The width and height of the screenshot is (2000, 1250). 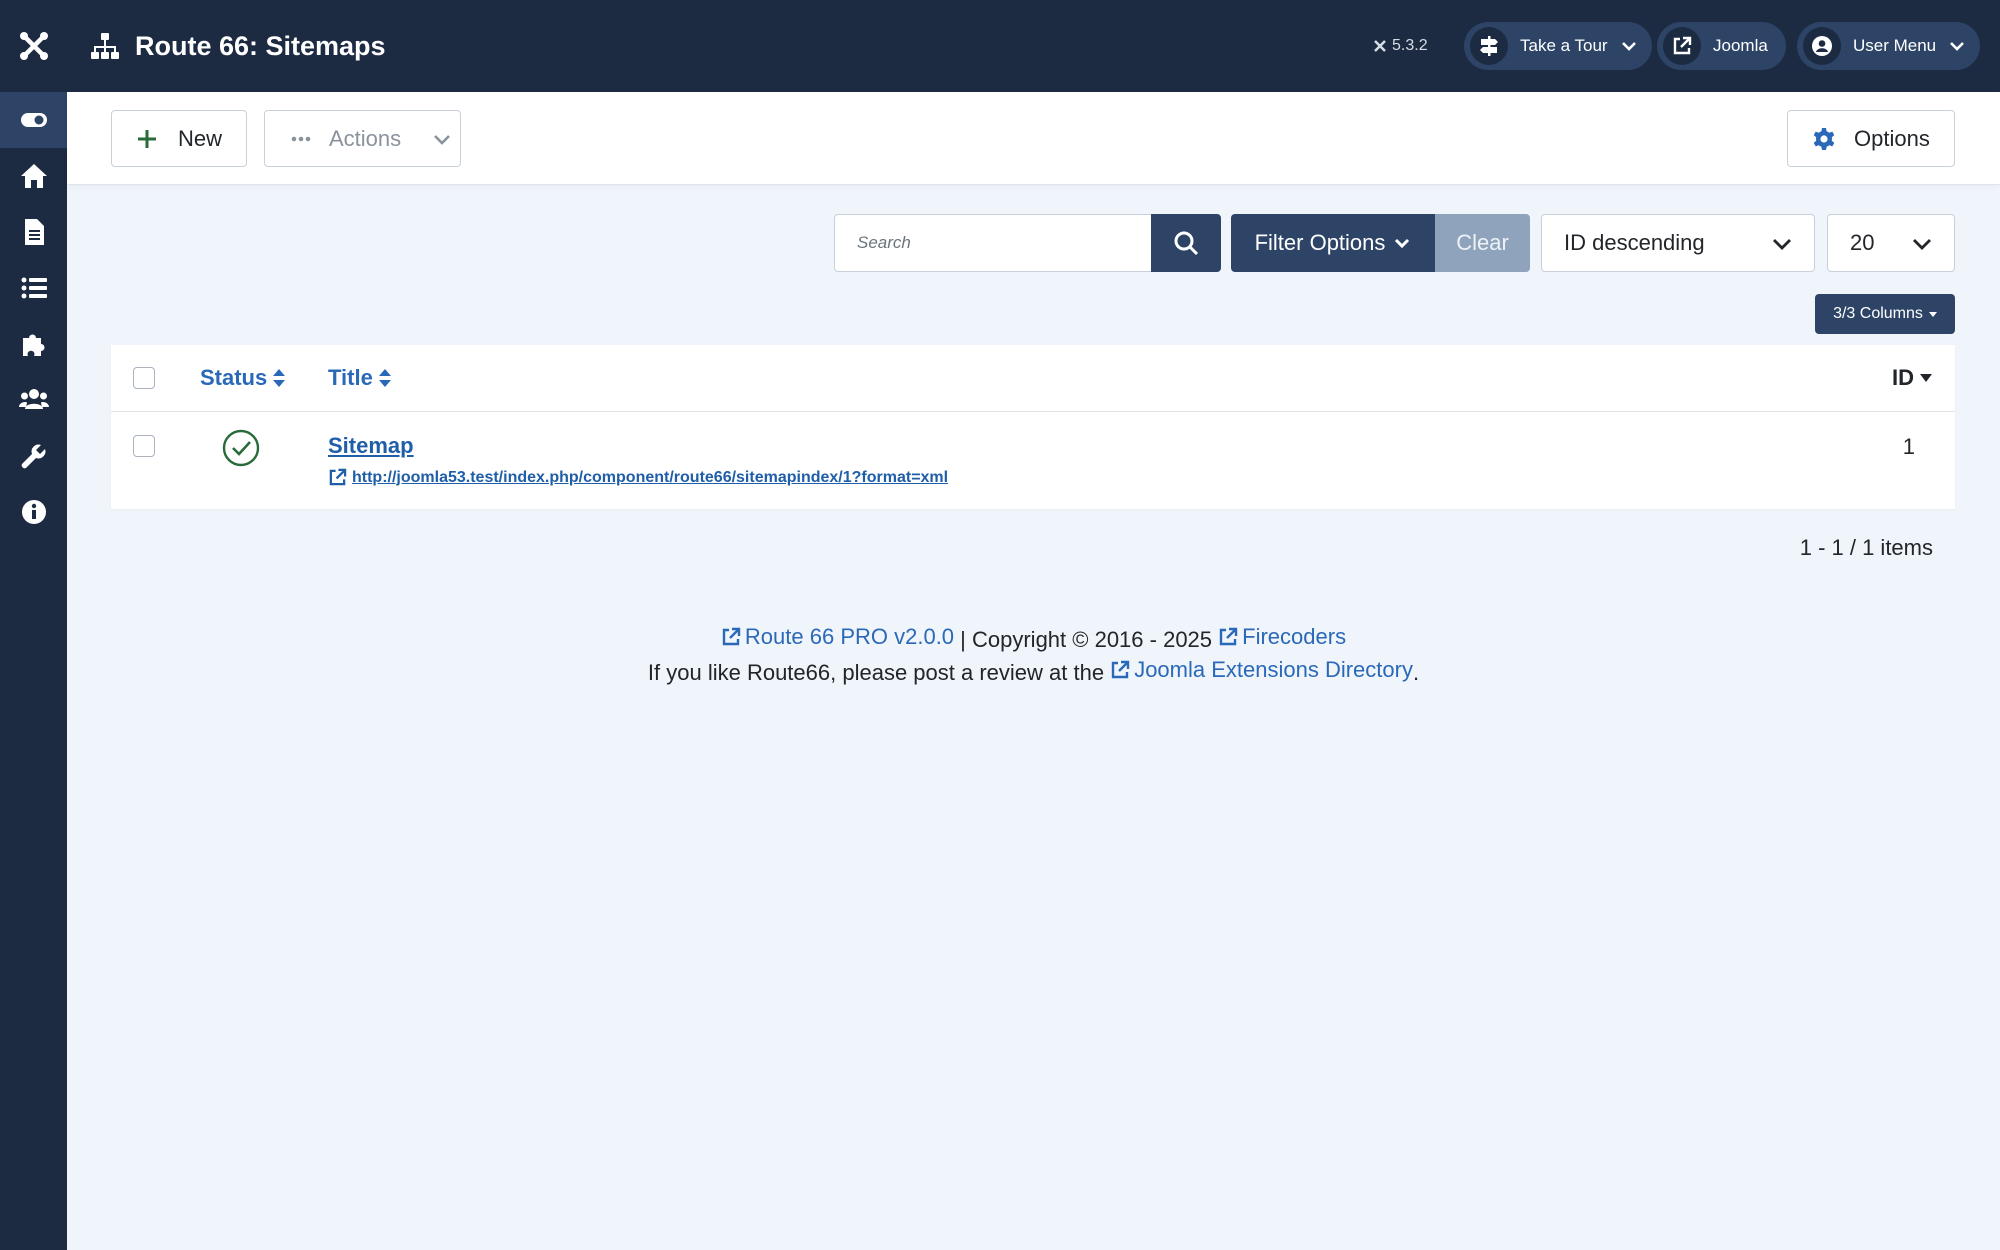 I want to click on joomla-small-icon, so click(x=1380, y=46).